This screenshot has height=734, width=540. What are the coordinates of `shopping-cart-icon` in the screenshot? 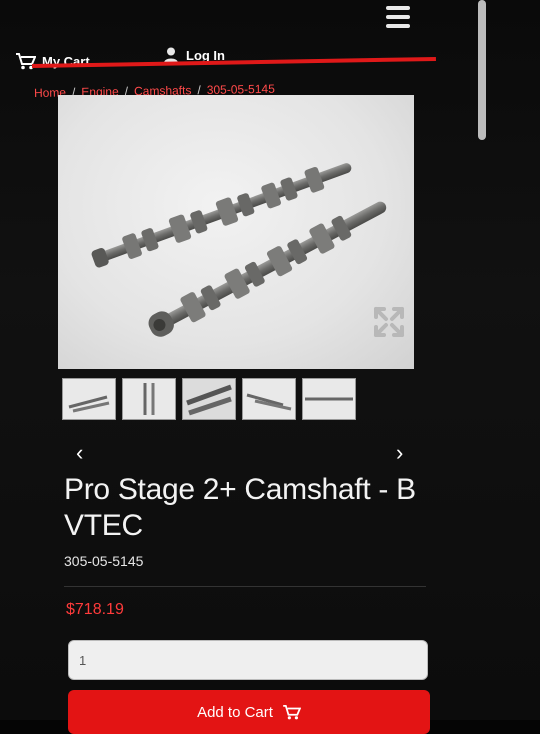 It's located at (292, 711).